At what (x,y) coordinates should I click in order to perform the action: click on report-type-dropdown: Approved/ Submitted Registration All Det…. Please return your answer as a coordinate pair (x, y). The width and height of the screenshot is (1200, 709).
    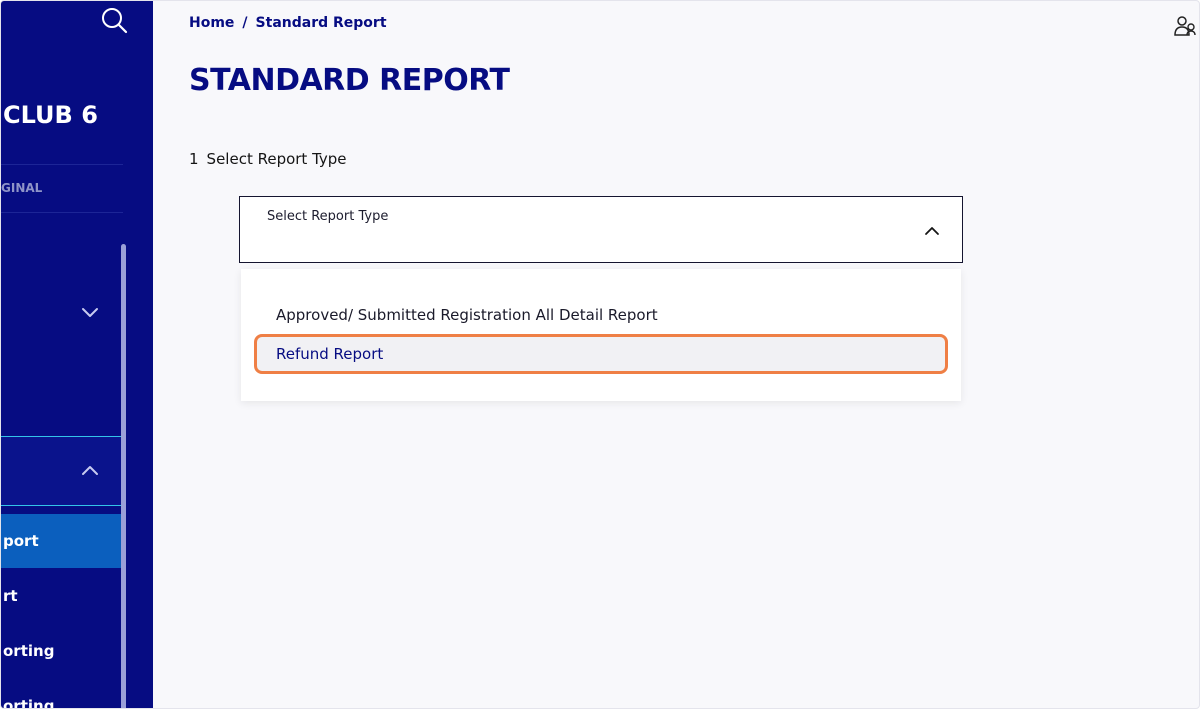
    Looking at the image, I should click on (601, 335).